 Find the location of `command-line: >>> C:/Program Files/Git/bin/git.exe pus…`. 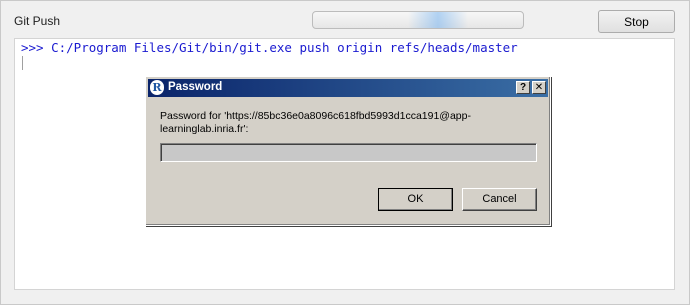

command-line: >>> C:/Program Files/Git/bin/git.exe pus… is located at coordinates (269, 47).